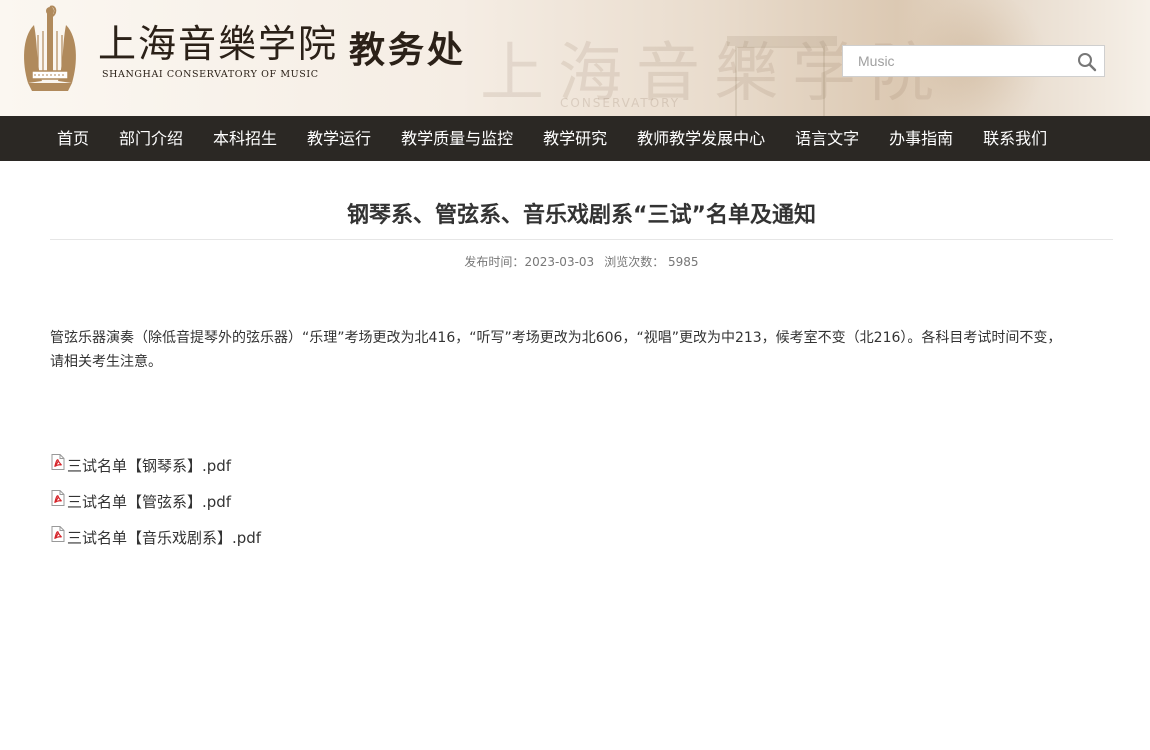 This screenshot has width=1150, height=750. Describe the element at coordinates (559, 262) in the screenshot. I see `publish-date: 2023-03-03` at that location.